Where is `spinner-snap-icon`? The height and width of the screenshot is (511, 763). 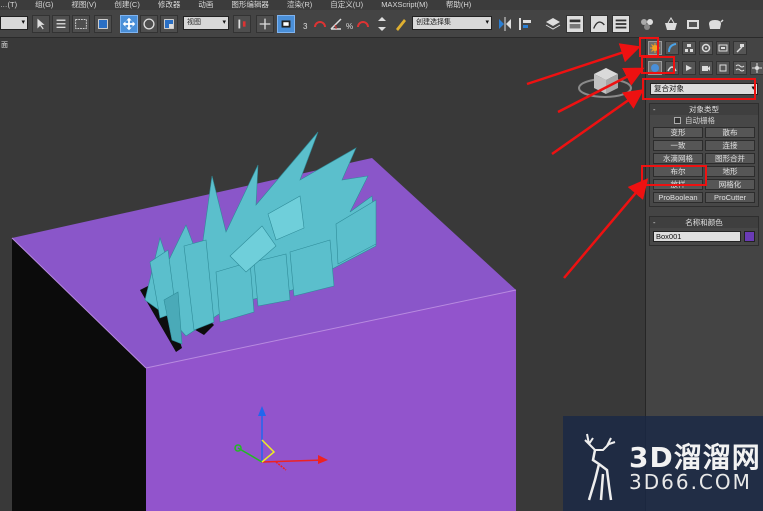
spinner-snap-icon is located at coordinates (382, 24).